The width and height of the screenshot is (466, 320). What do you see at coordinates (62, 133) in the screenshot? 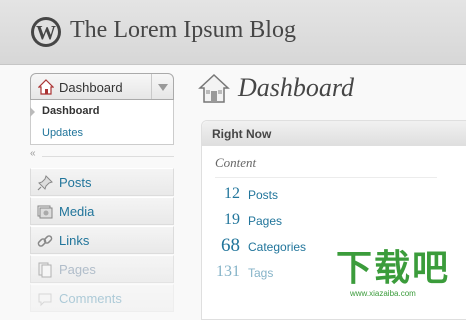
I see `submenu-item-updates: Updates` at bounding box center [62, 133].